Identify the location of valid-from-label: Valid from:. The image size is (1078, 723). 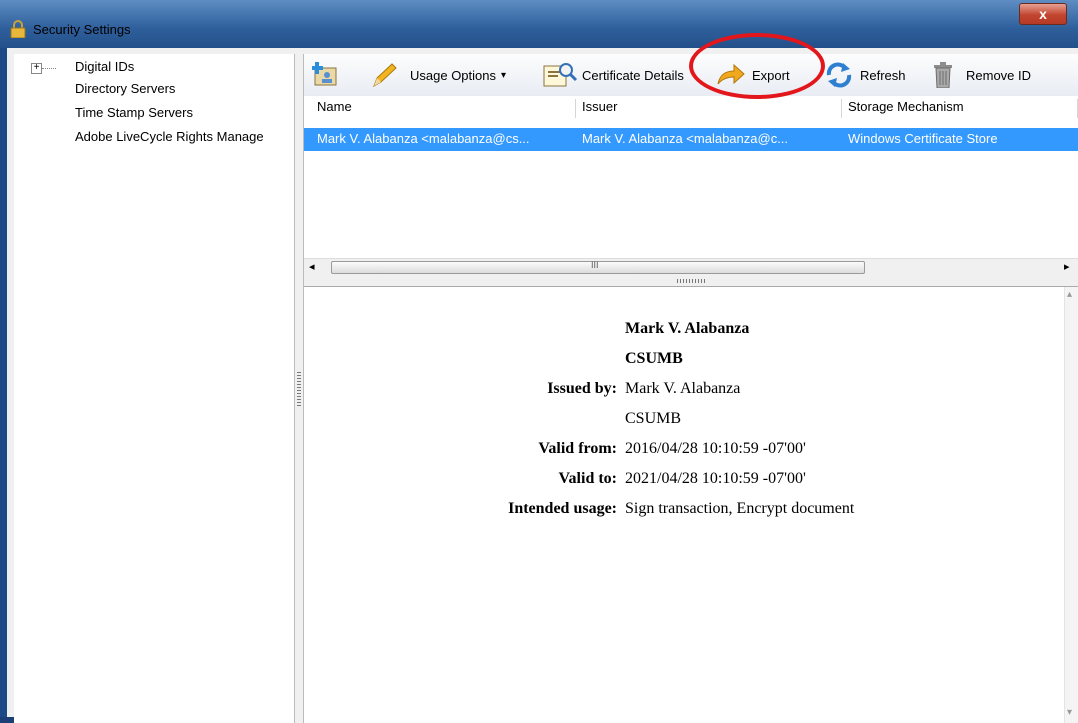
(577, 448).